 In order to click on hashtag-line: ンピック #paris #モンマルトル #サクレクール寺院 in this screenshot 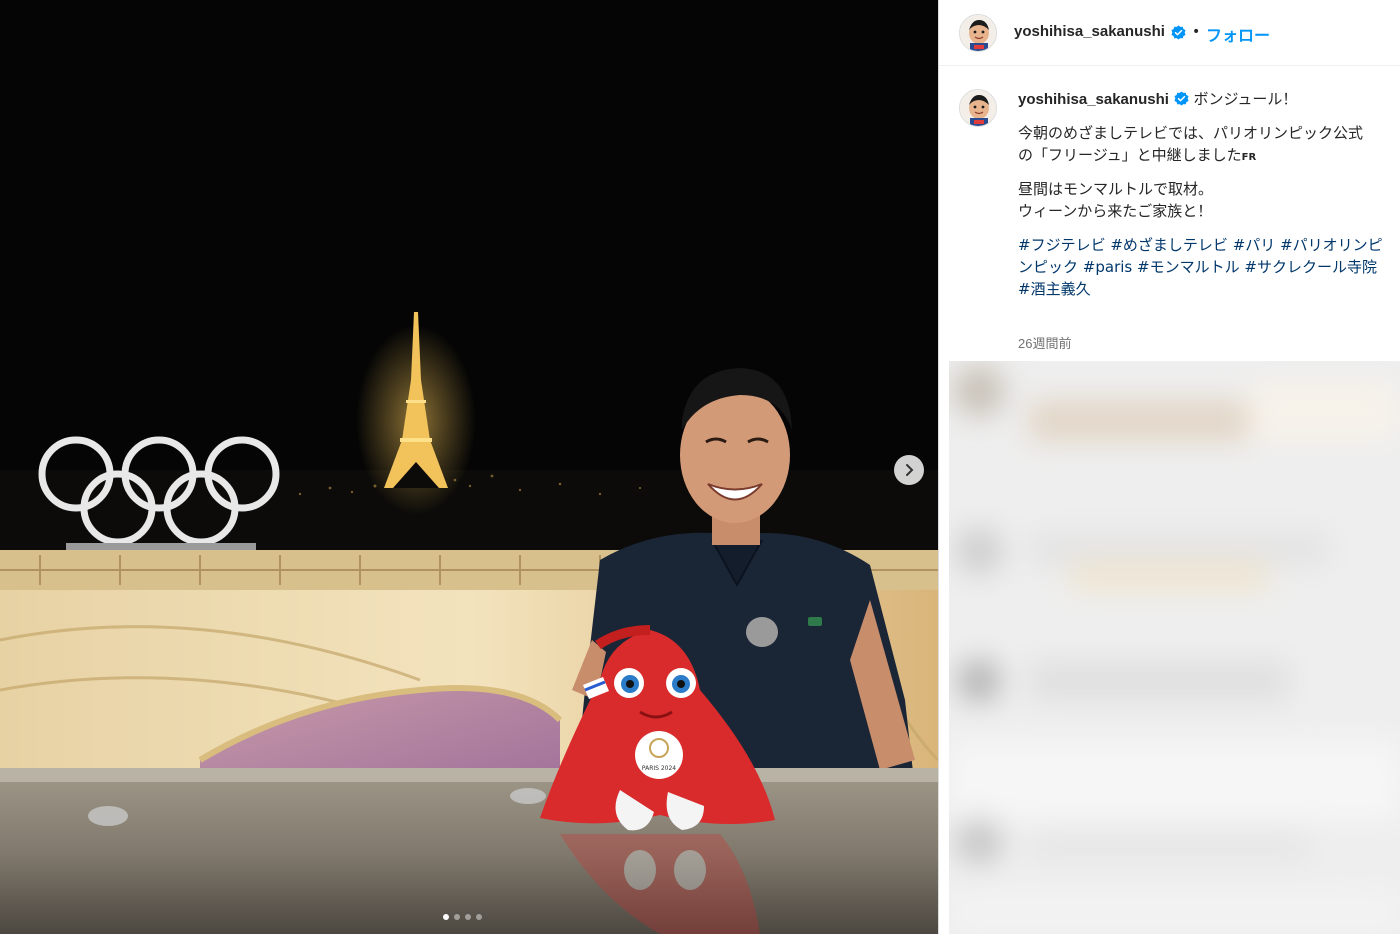, I will do `click(1209, 267)`.